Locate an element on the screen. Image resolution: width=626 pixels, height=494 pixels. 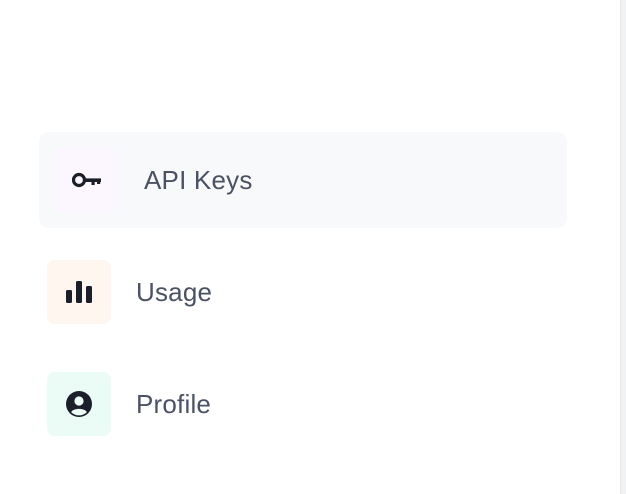
user-circle-icon is located at coordinates (79, 404).